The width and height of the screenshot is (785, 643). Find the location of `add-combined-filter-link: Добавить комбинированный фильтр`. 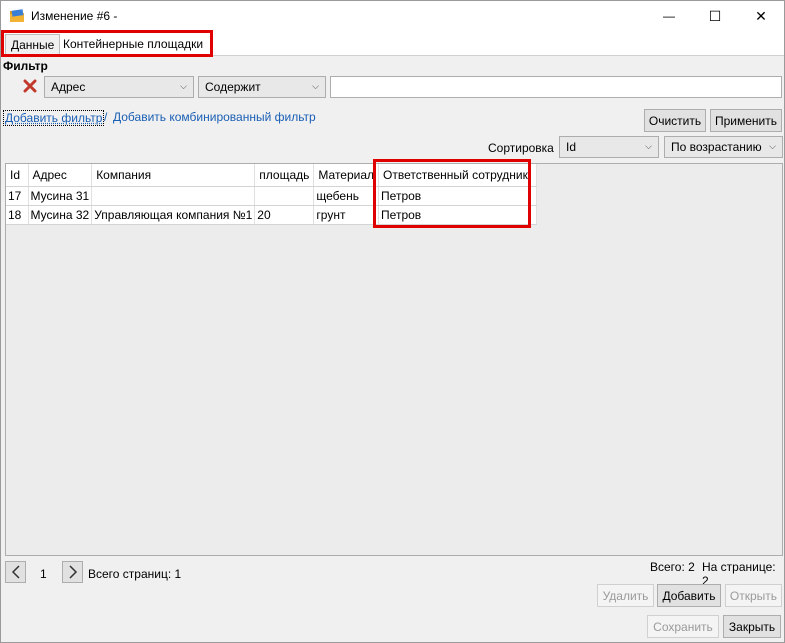

add-combined-filter-link: Добавить комбинированный фильтр is located at coordinates (214, 117).